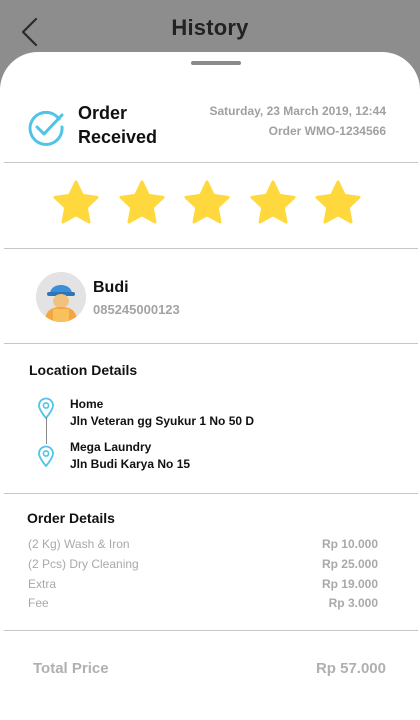 This screenshot has width=420, height=720. What do you see at coordinates (71, 518) in the screenshot?
I see `order-details-title: Order Details` at bounding box center [71, 518].